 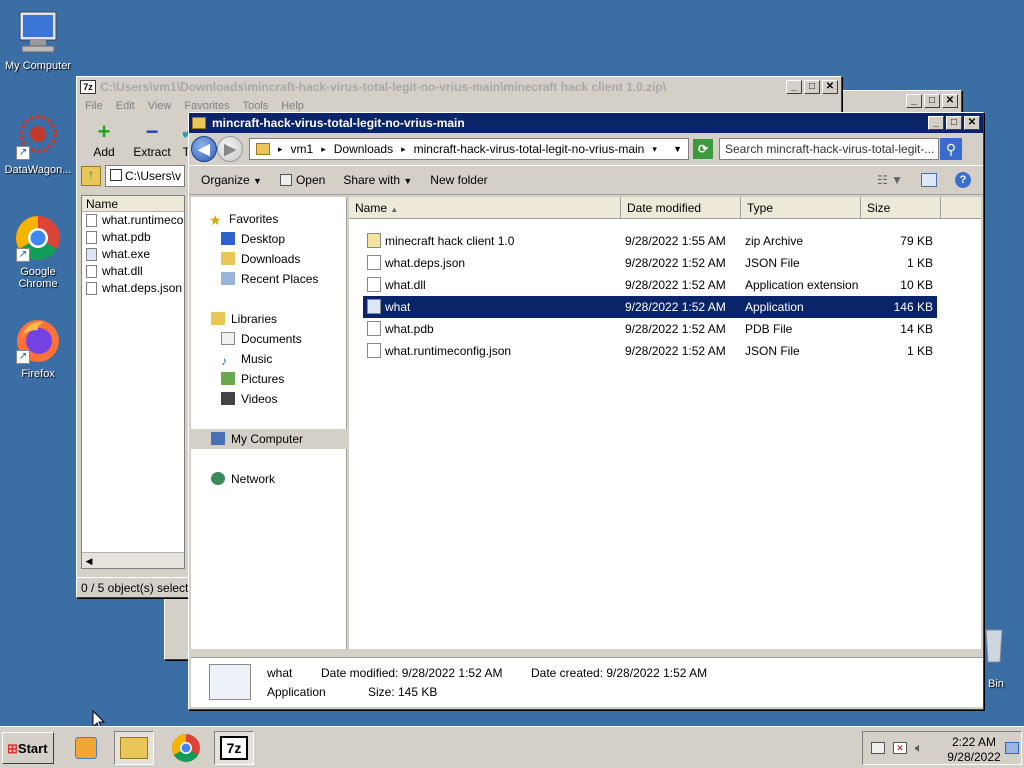 What do you see at coordinates (901, 208) in the screenshot?
I see `column-size: Size` at bounding box center [901, 208].